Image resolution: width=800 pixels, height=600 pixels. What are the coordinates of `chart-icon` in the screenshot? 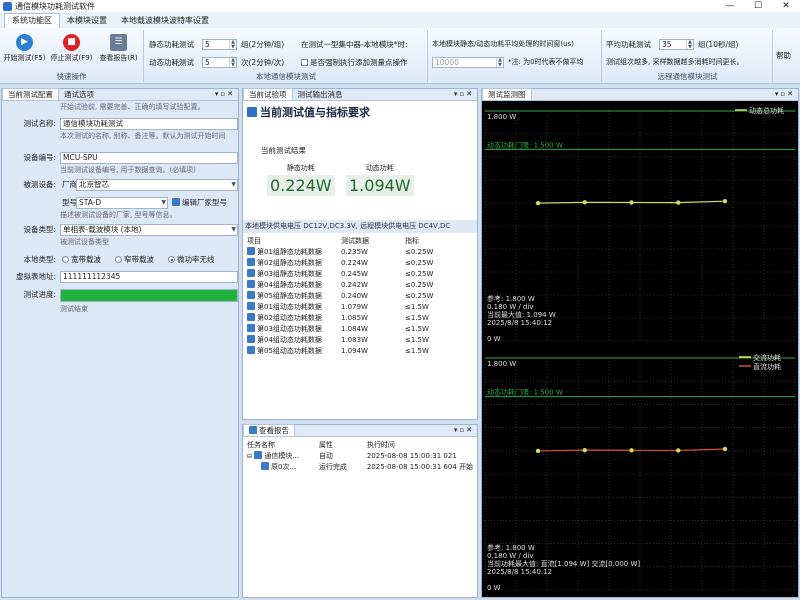 It's located at (252, 112).